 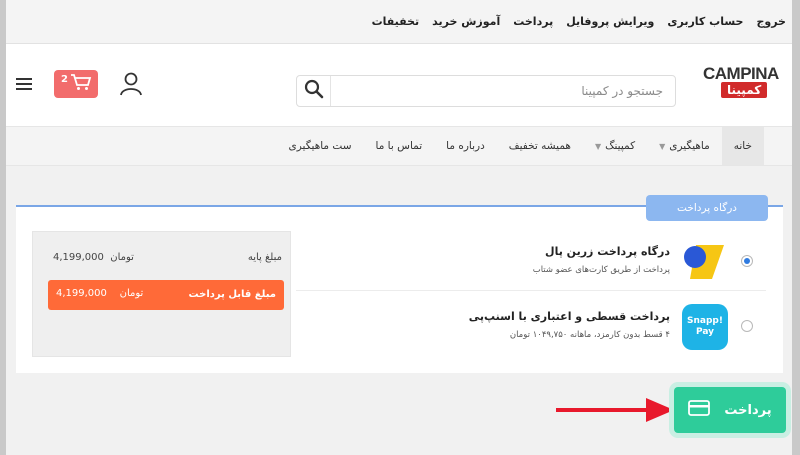 I want to click on payment-link: پرداخت, so click(x=533, y=21).